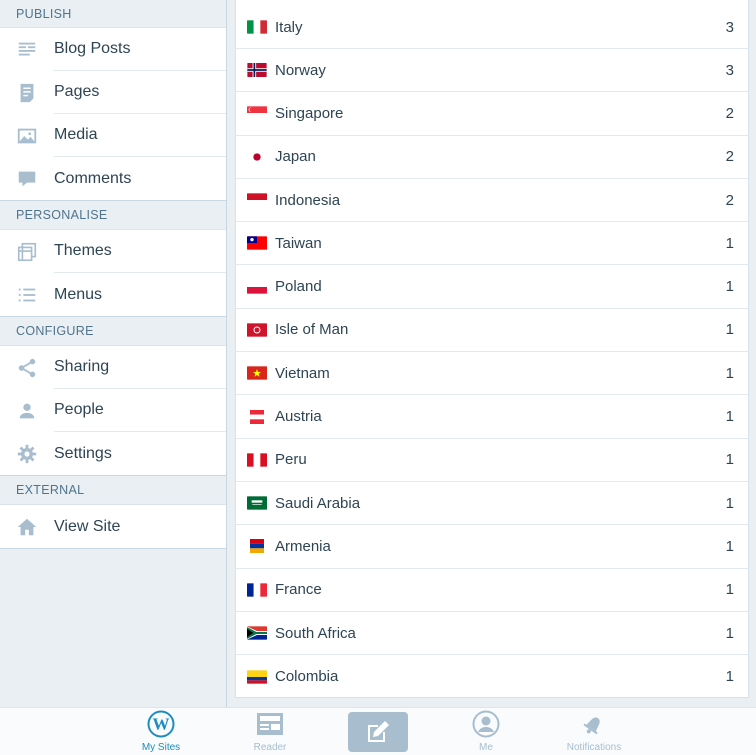 The width and height of the screenshot is (756, 755). I want to click on sidebar-item-media: Media, so click(113, 135).